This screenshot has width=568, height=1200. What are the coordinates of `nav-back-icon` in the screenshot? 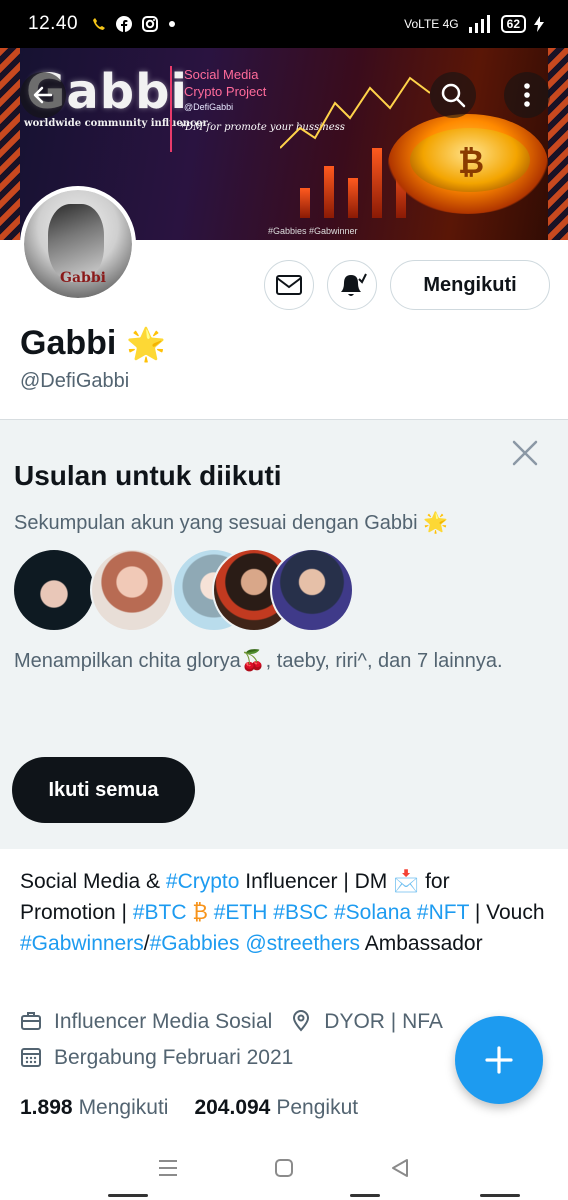 It's located at (400, 1167).